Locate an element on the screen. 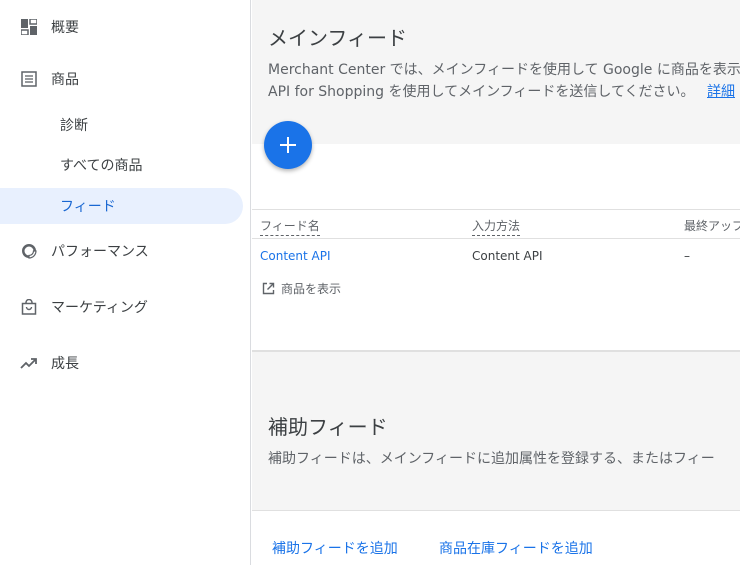 Image resolution: width=740 pixels, height=565 pixels. column-feed-name: フィード名 is located at coordinates (290, 226).